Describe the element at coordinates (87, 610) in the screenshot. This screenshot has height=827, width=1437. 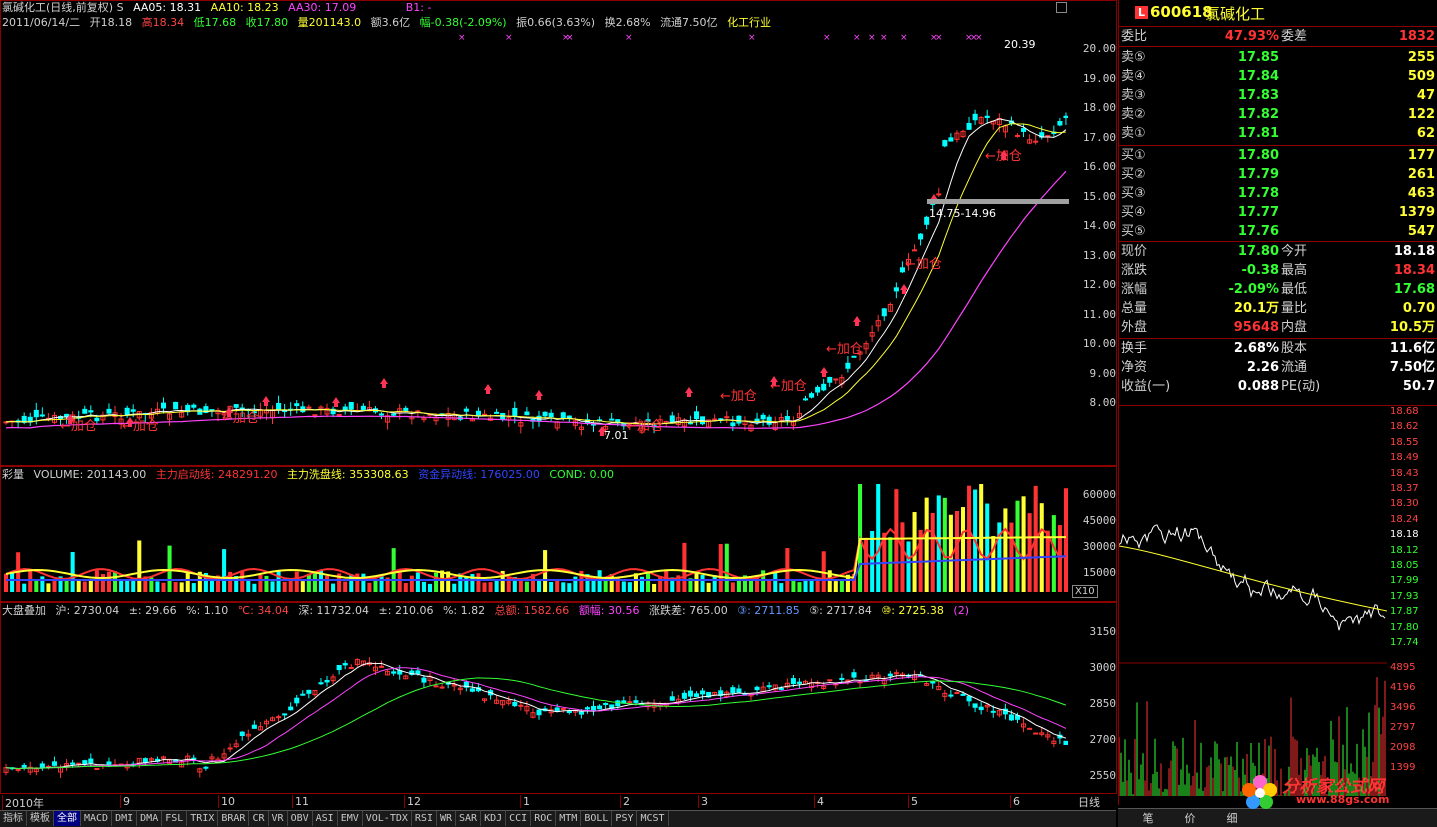
I see `index-sh: 沪: 2730.04` at that location.